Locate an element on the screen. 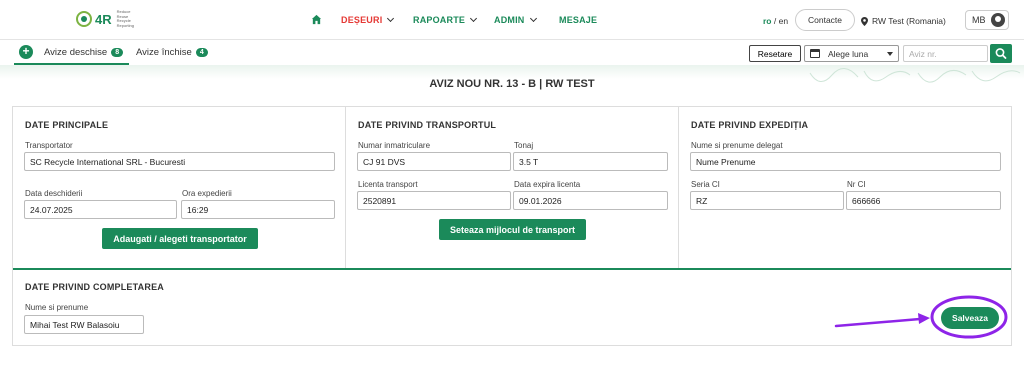 Image resolution: width=1024 pixels, height=388 pixels. delegat-field: Nume Prenume is located at coordinates (845, 161).